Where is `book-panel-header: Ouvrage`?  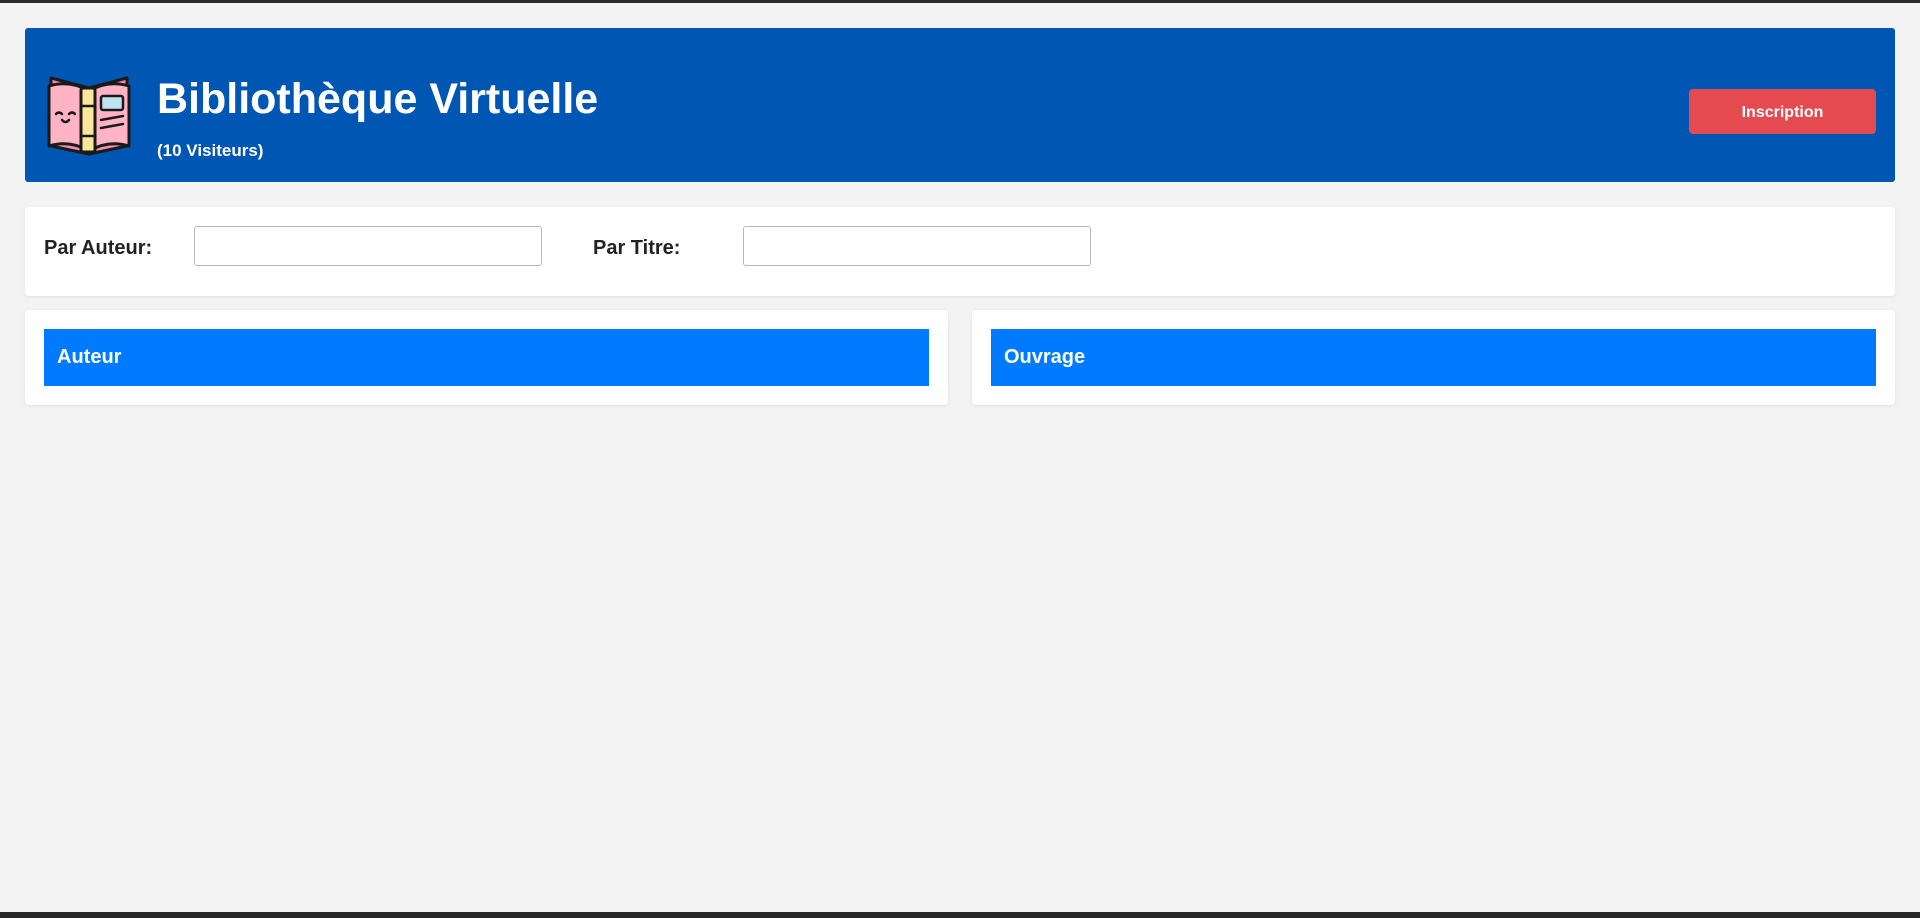 book-panel-header: Ouvrage is located at coordinates (1433, 357).